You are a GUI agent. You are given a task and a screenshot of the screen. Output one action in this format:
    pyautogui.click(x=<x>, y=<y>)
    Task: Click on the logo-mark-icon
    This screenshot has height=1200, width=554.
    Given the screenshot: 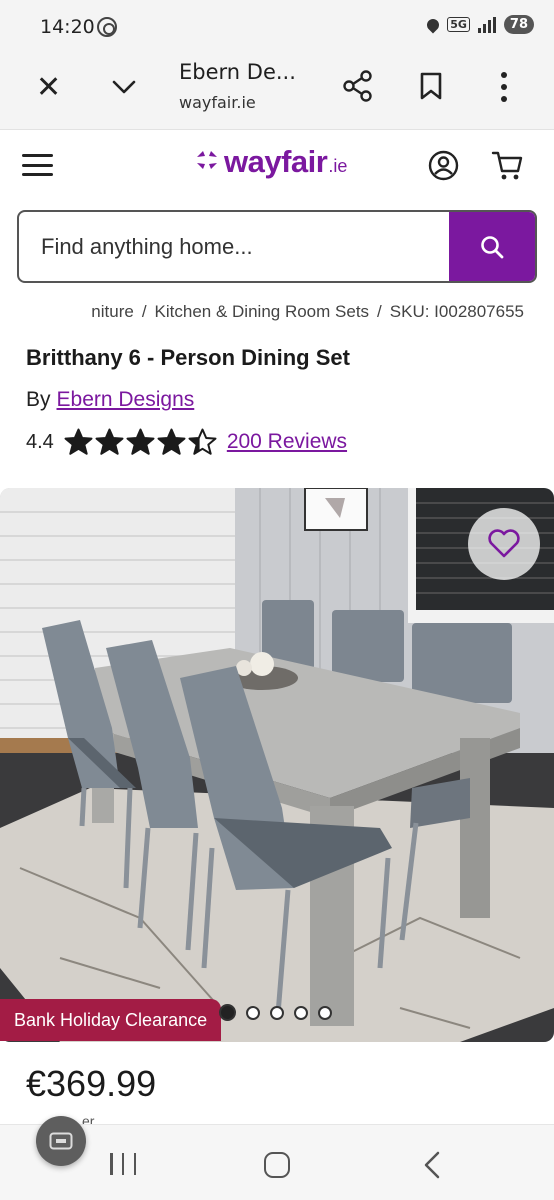 What is the action you would take?
    pyautogui.click(x=207, y=160)
    